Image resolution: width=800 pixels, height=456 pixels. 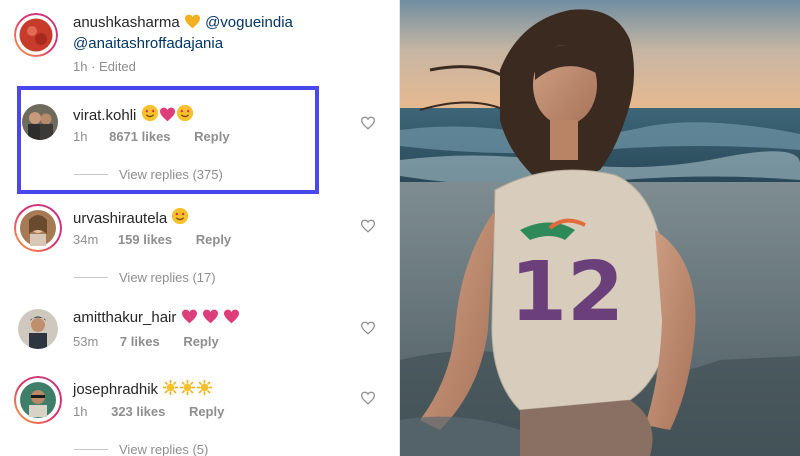 I want to click on comment-1-meta: 1h 8671 likes Reply, so click(x=151, y=136).